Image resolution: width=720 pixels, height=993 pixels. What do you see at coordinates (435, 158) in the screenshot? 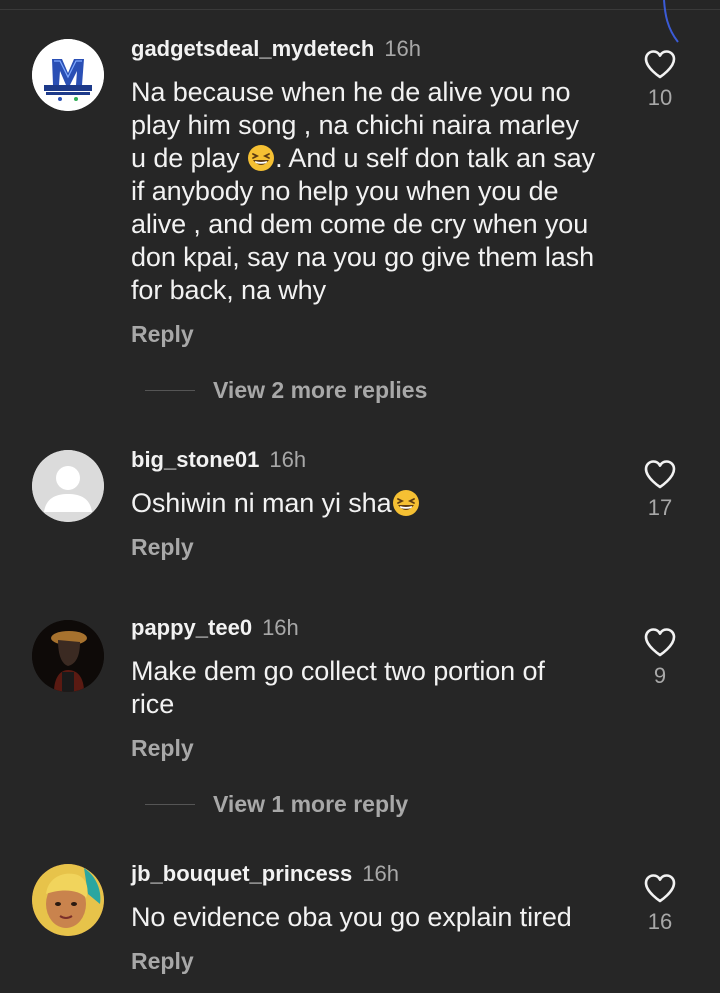
I see `comment-line-part: . And u self don talk an say` at bounding box center [435, 158].